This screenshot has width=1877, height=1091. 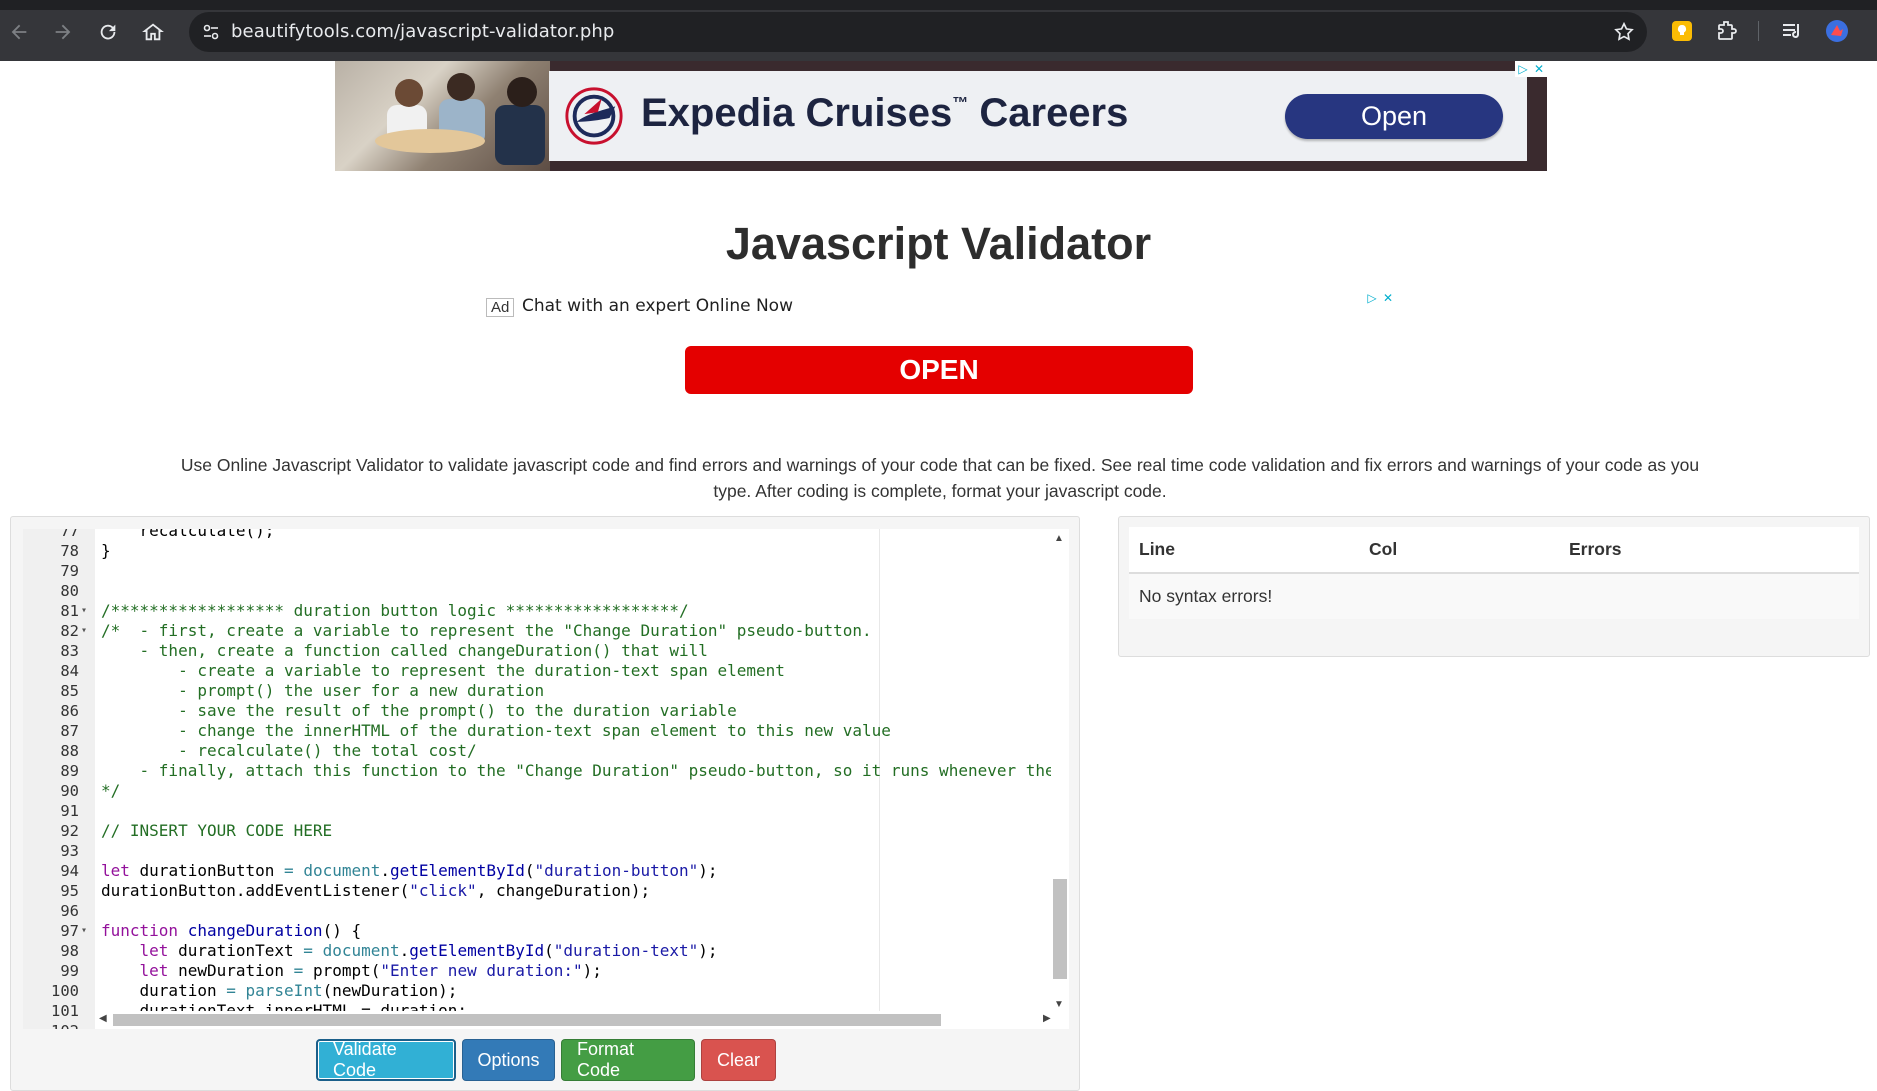 I want to click on line-number: 93, so click(x=69, y=851).